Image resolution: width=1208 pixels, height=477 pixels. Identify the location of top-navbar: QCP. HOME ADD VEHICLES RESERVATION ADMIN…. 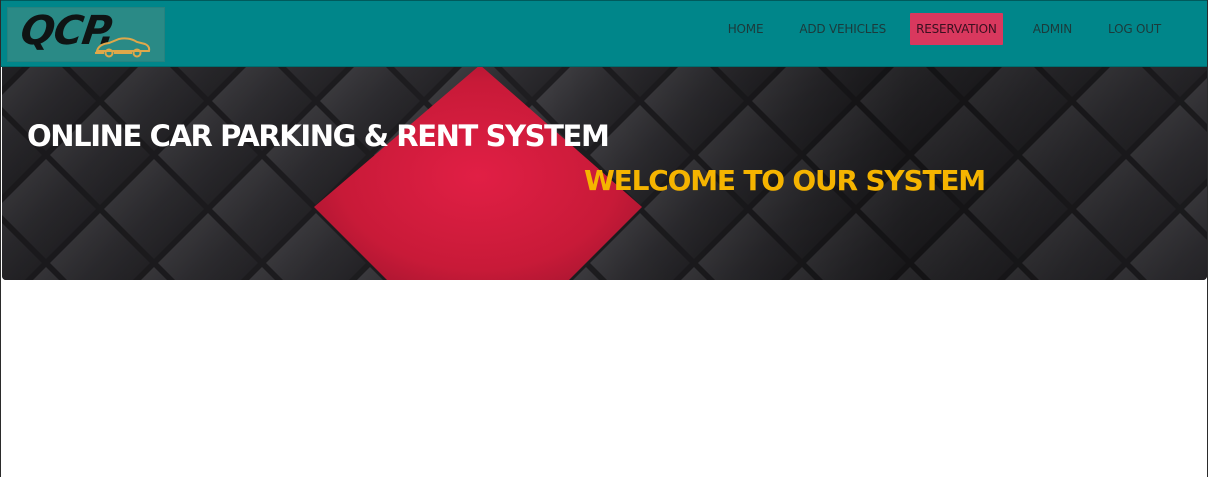
(604, 33).